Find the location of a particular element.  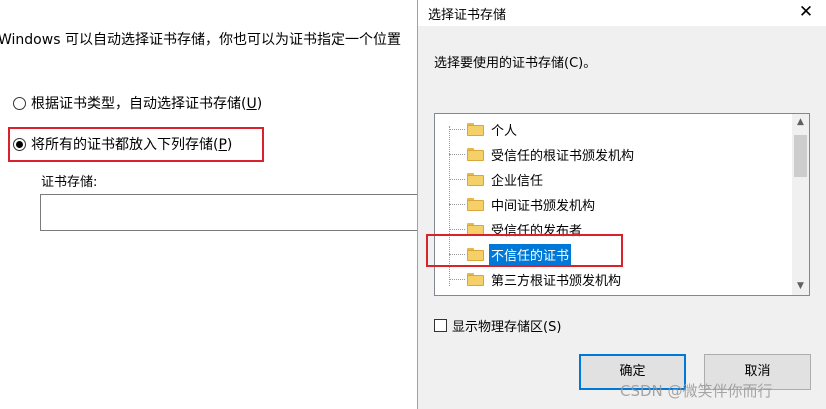

tree-scrollbar: ▲ ▼ is located at coordinates (800, 204).